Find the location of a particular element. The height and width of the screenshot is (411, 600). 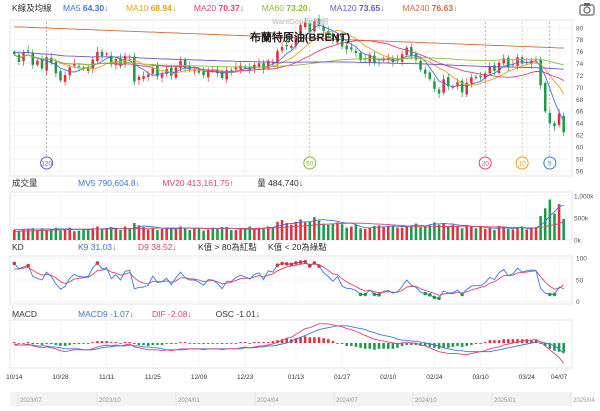

legend-item-value: 73.20 is located at coordinates (297, 8).